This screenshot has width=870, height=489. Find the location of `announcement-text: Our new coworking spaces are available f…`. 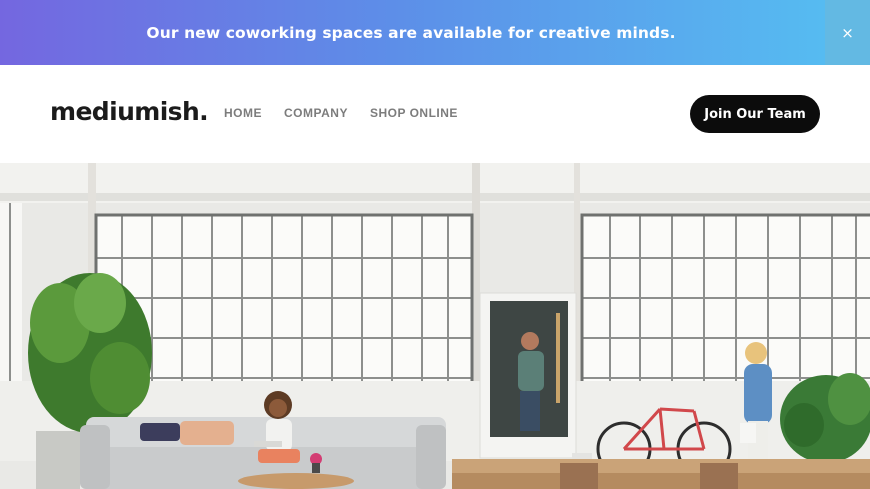

announcement-text: Our new coworking spaces are available f… is located at coordinates (411, 32).